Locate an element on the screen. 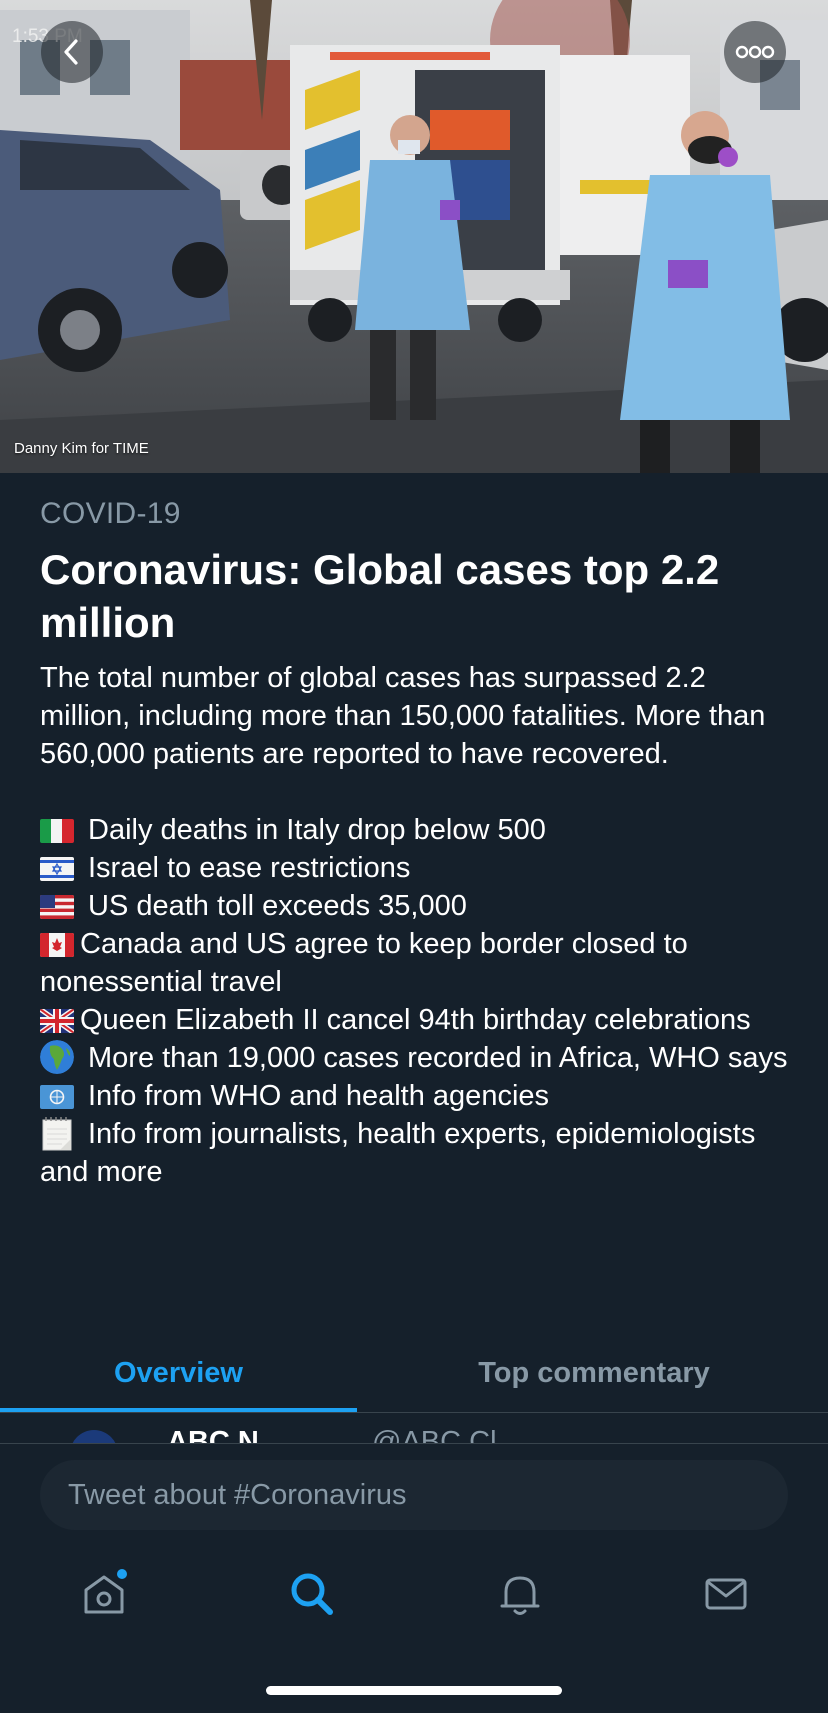 The width and height of the screenshot is (828, 1713). tweet-author-name: ABC N is located at coordinates (213, 1435).